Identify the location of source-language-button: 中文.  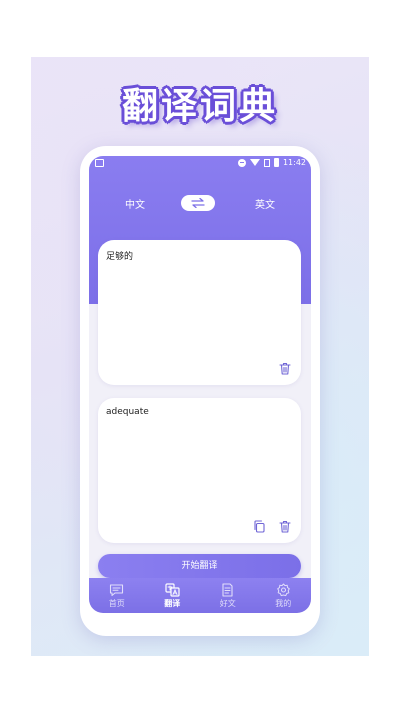
(135, 203).